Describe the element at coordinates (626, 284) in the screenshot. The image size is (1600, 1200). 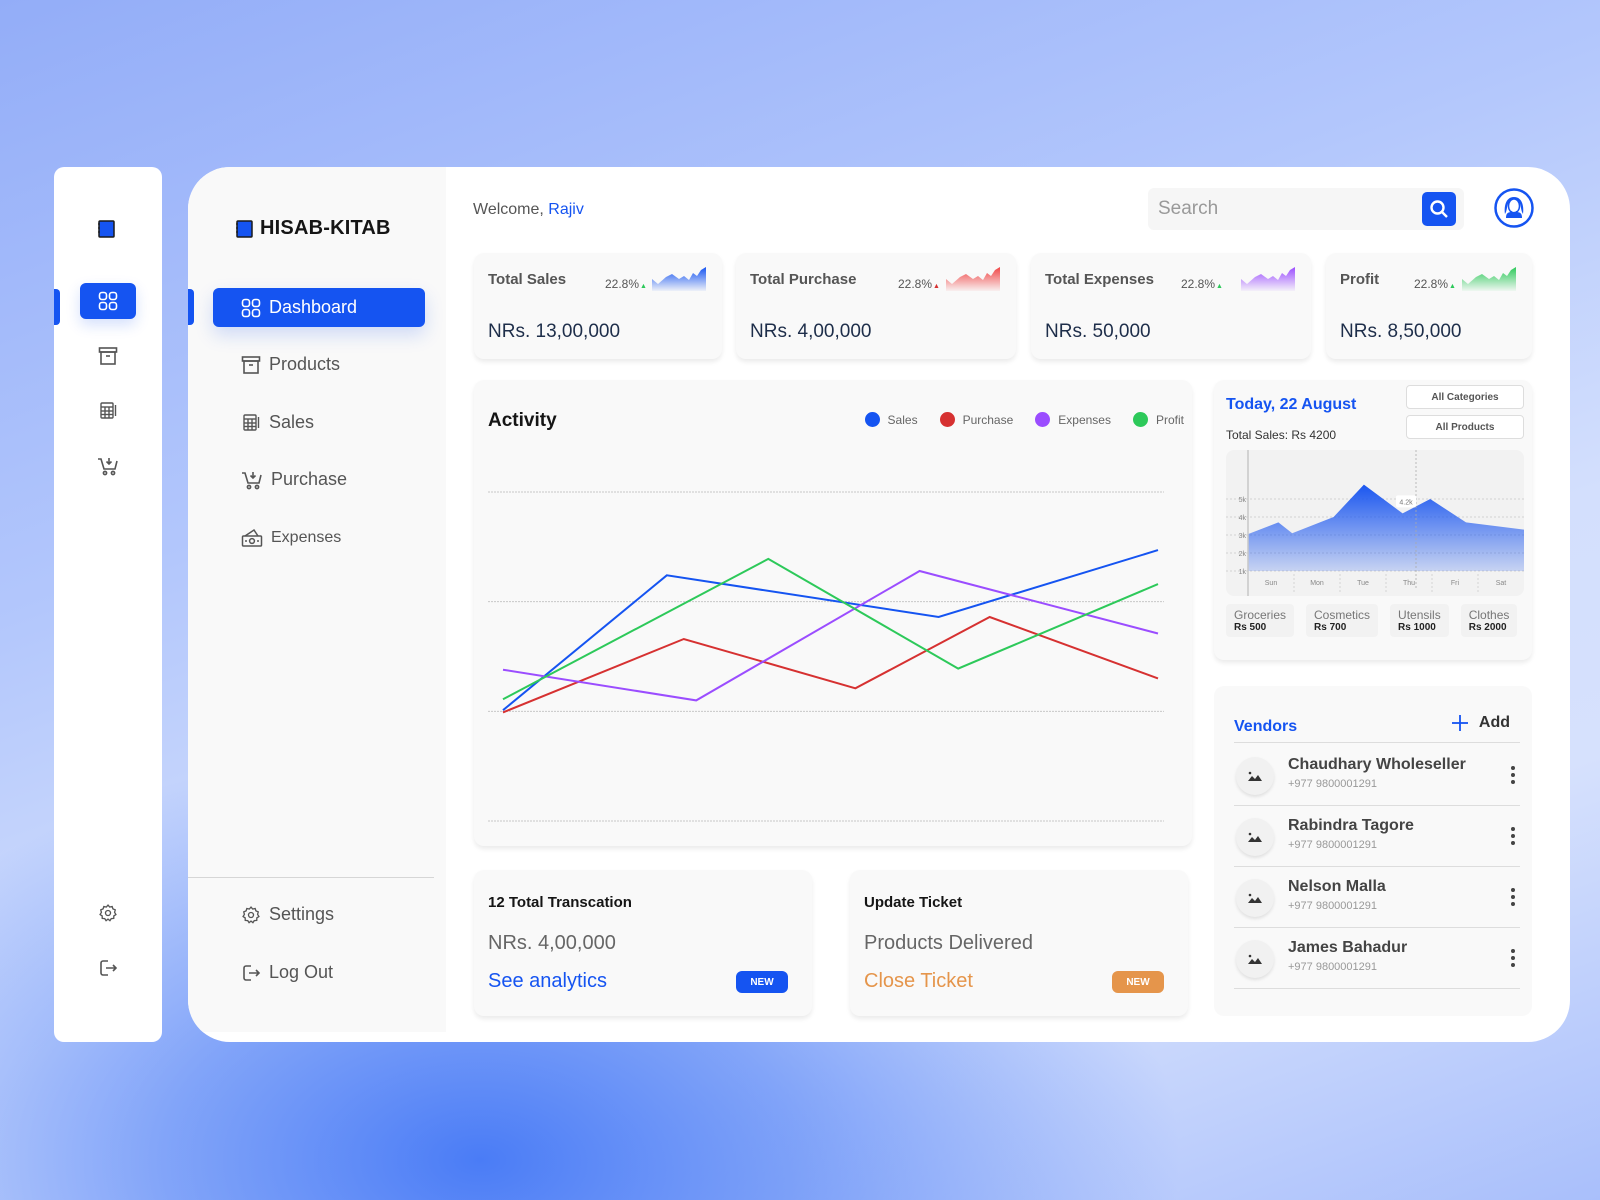
I see `stat-change: 22.8%▲` at that location.